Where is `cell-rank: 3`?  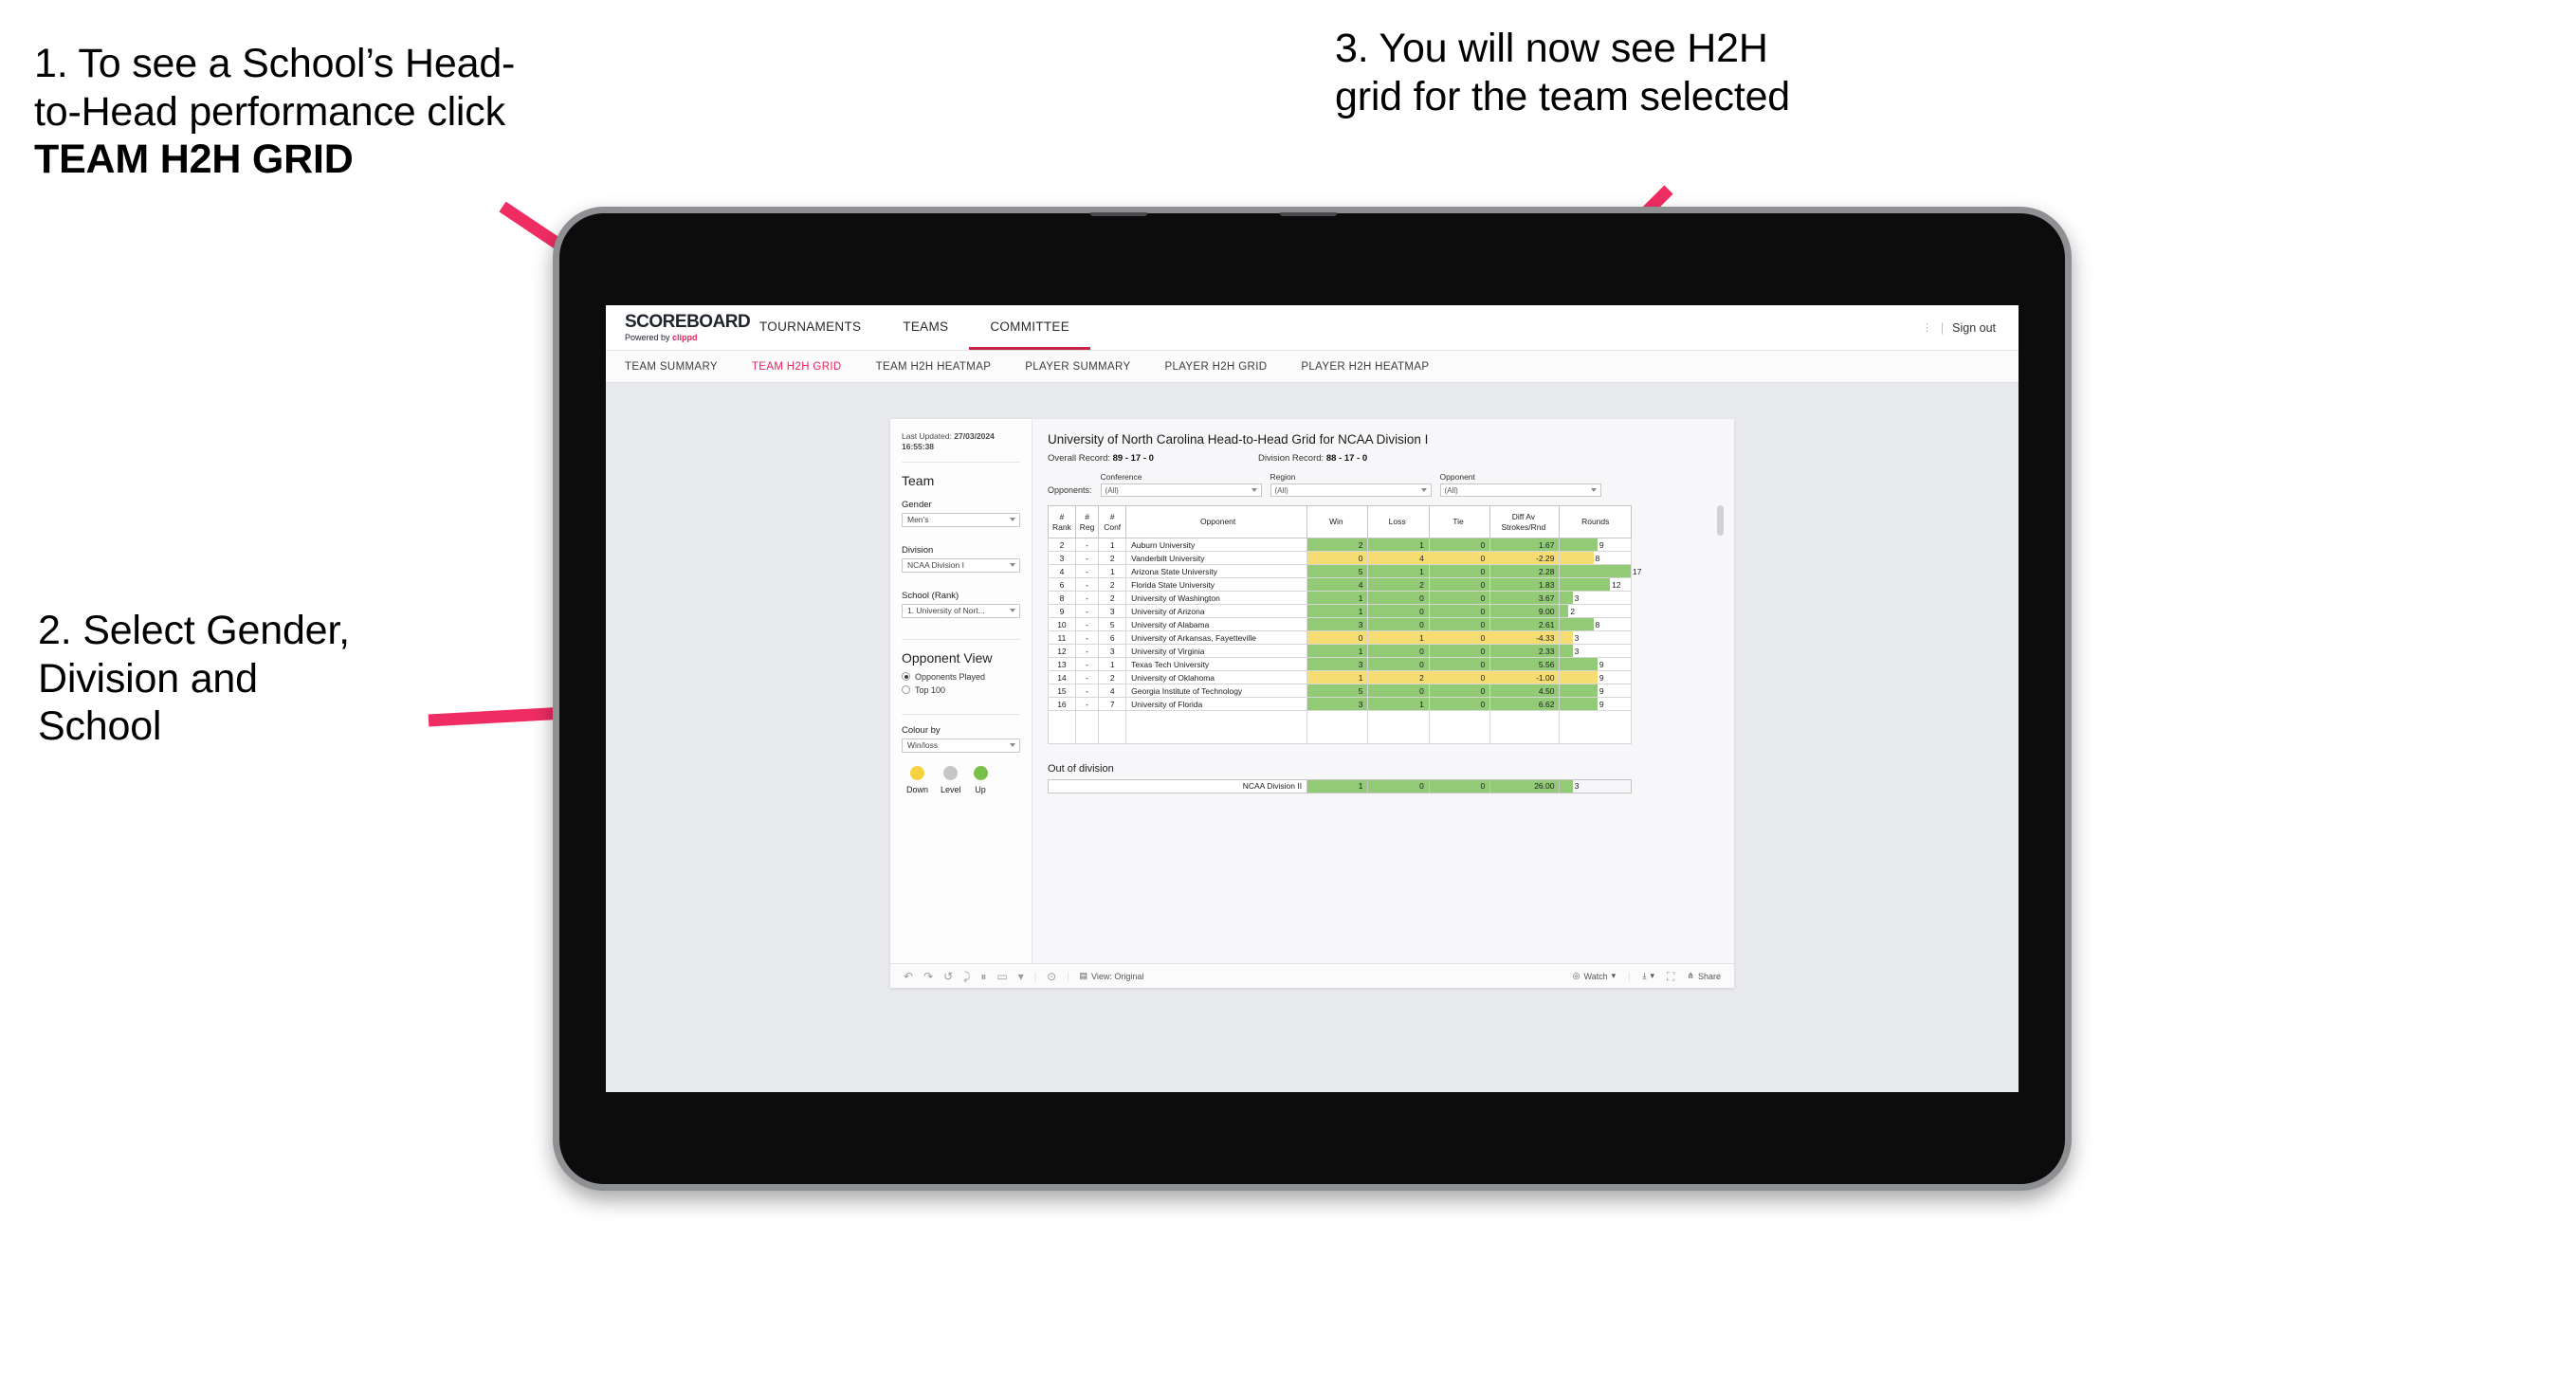 cell-rank: 3 is located at coordinates (1062, 558).